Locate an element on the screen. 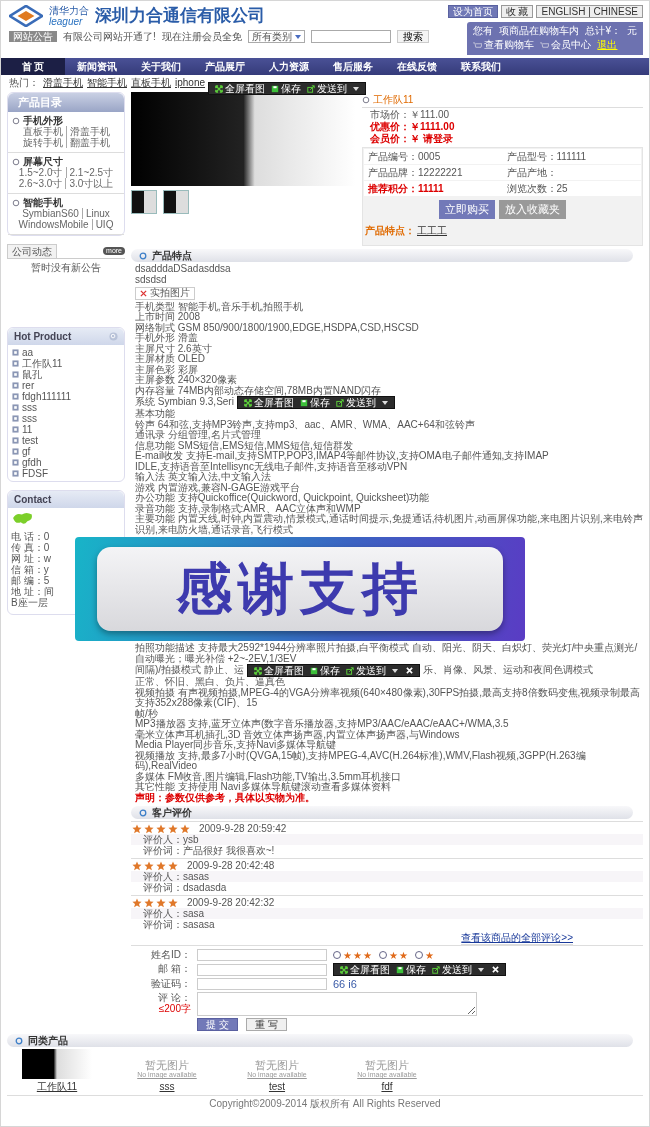 The height and width of the screenshot is (1127, 650). category-select: 所有类别 is located at coordinates (276, 36).